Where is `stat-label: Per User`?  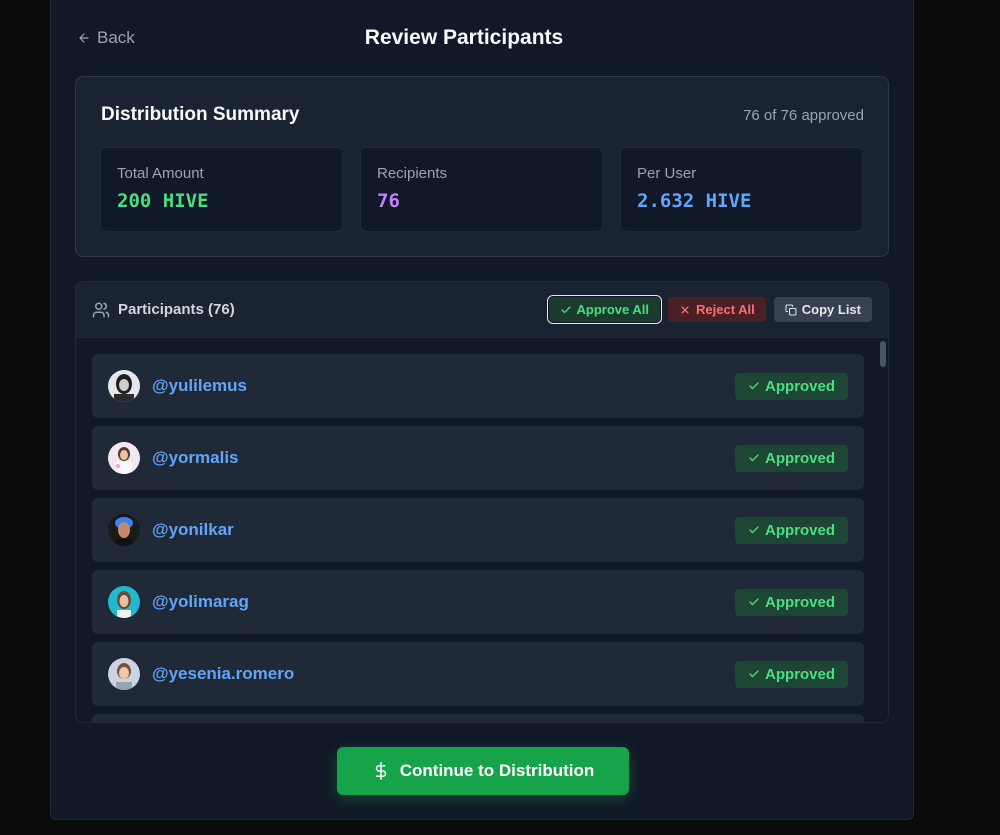 stat-label: Per User is located at coordinates (667, 173).